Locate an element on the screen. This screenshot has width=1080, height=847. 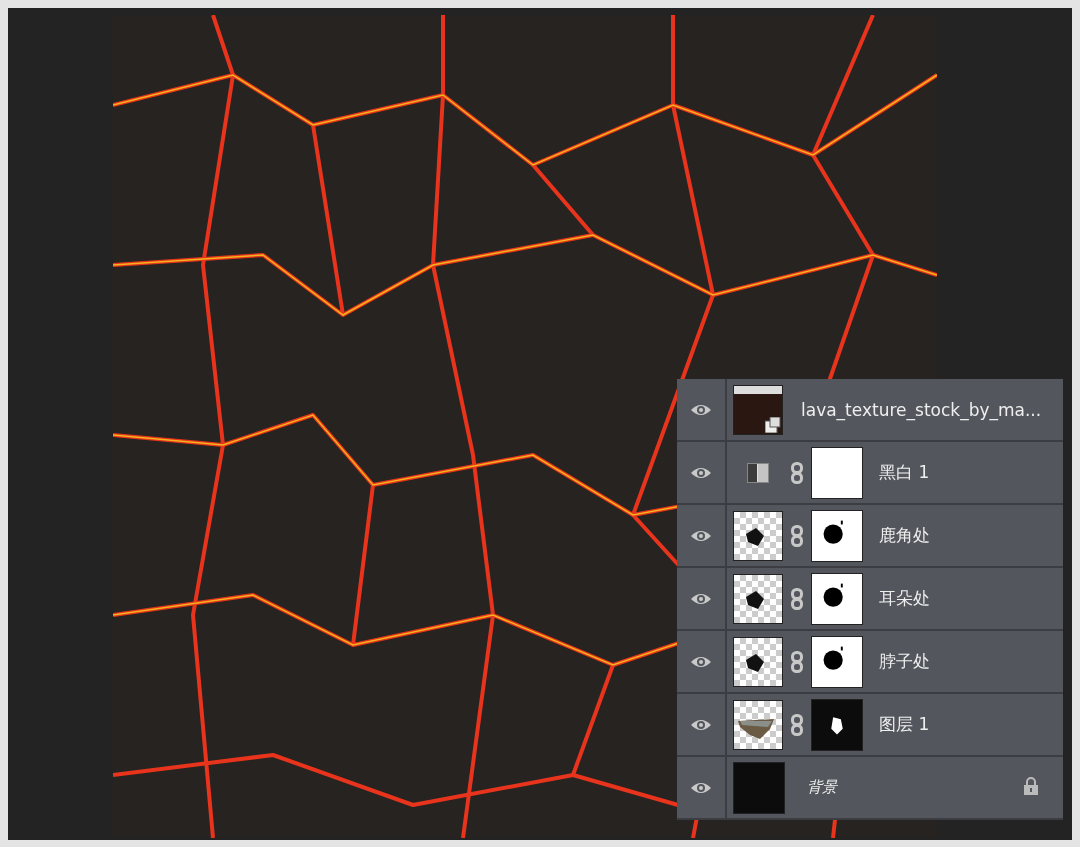
layer-name: 背景 is located at coordinates (822, 787).